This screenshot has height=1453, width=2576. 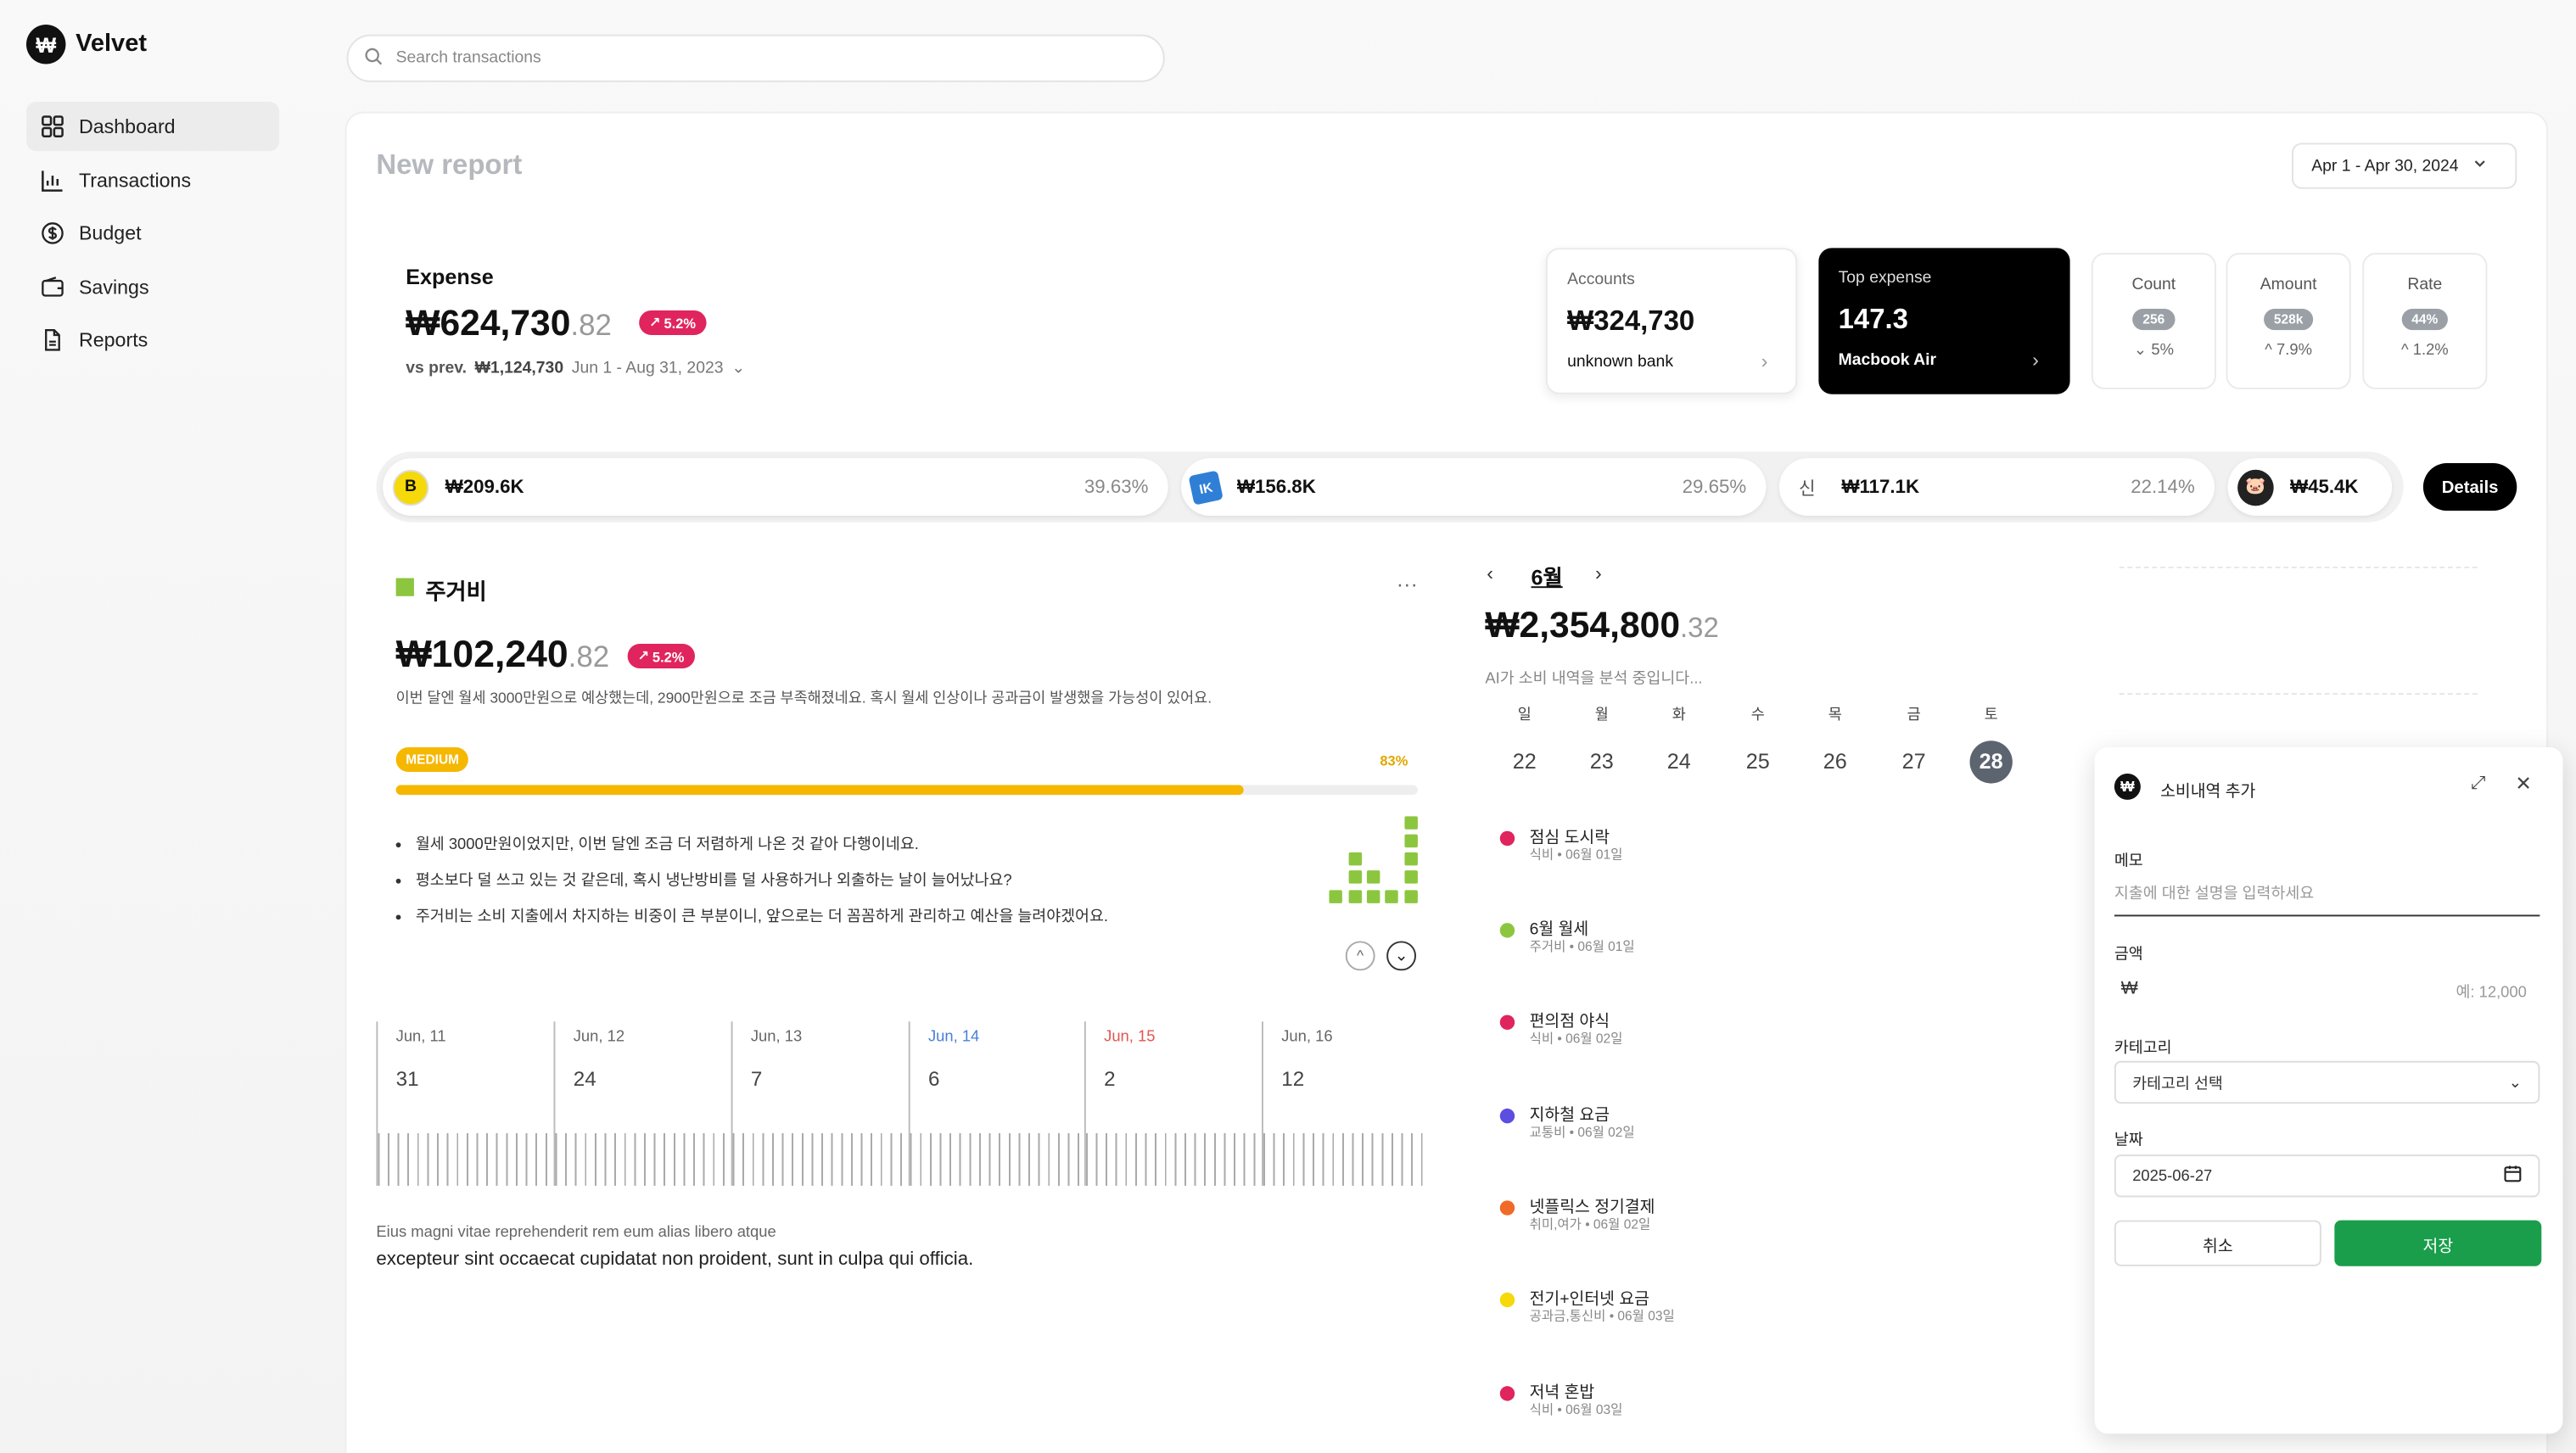 What do you see at coordinates (466, 1103) in the screenshot?
I see `day-column: Jun, 11 31` at bounding box center [466, 1103].